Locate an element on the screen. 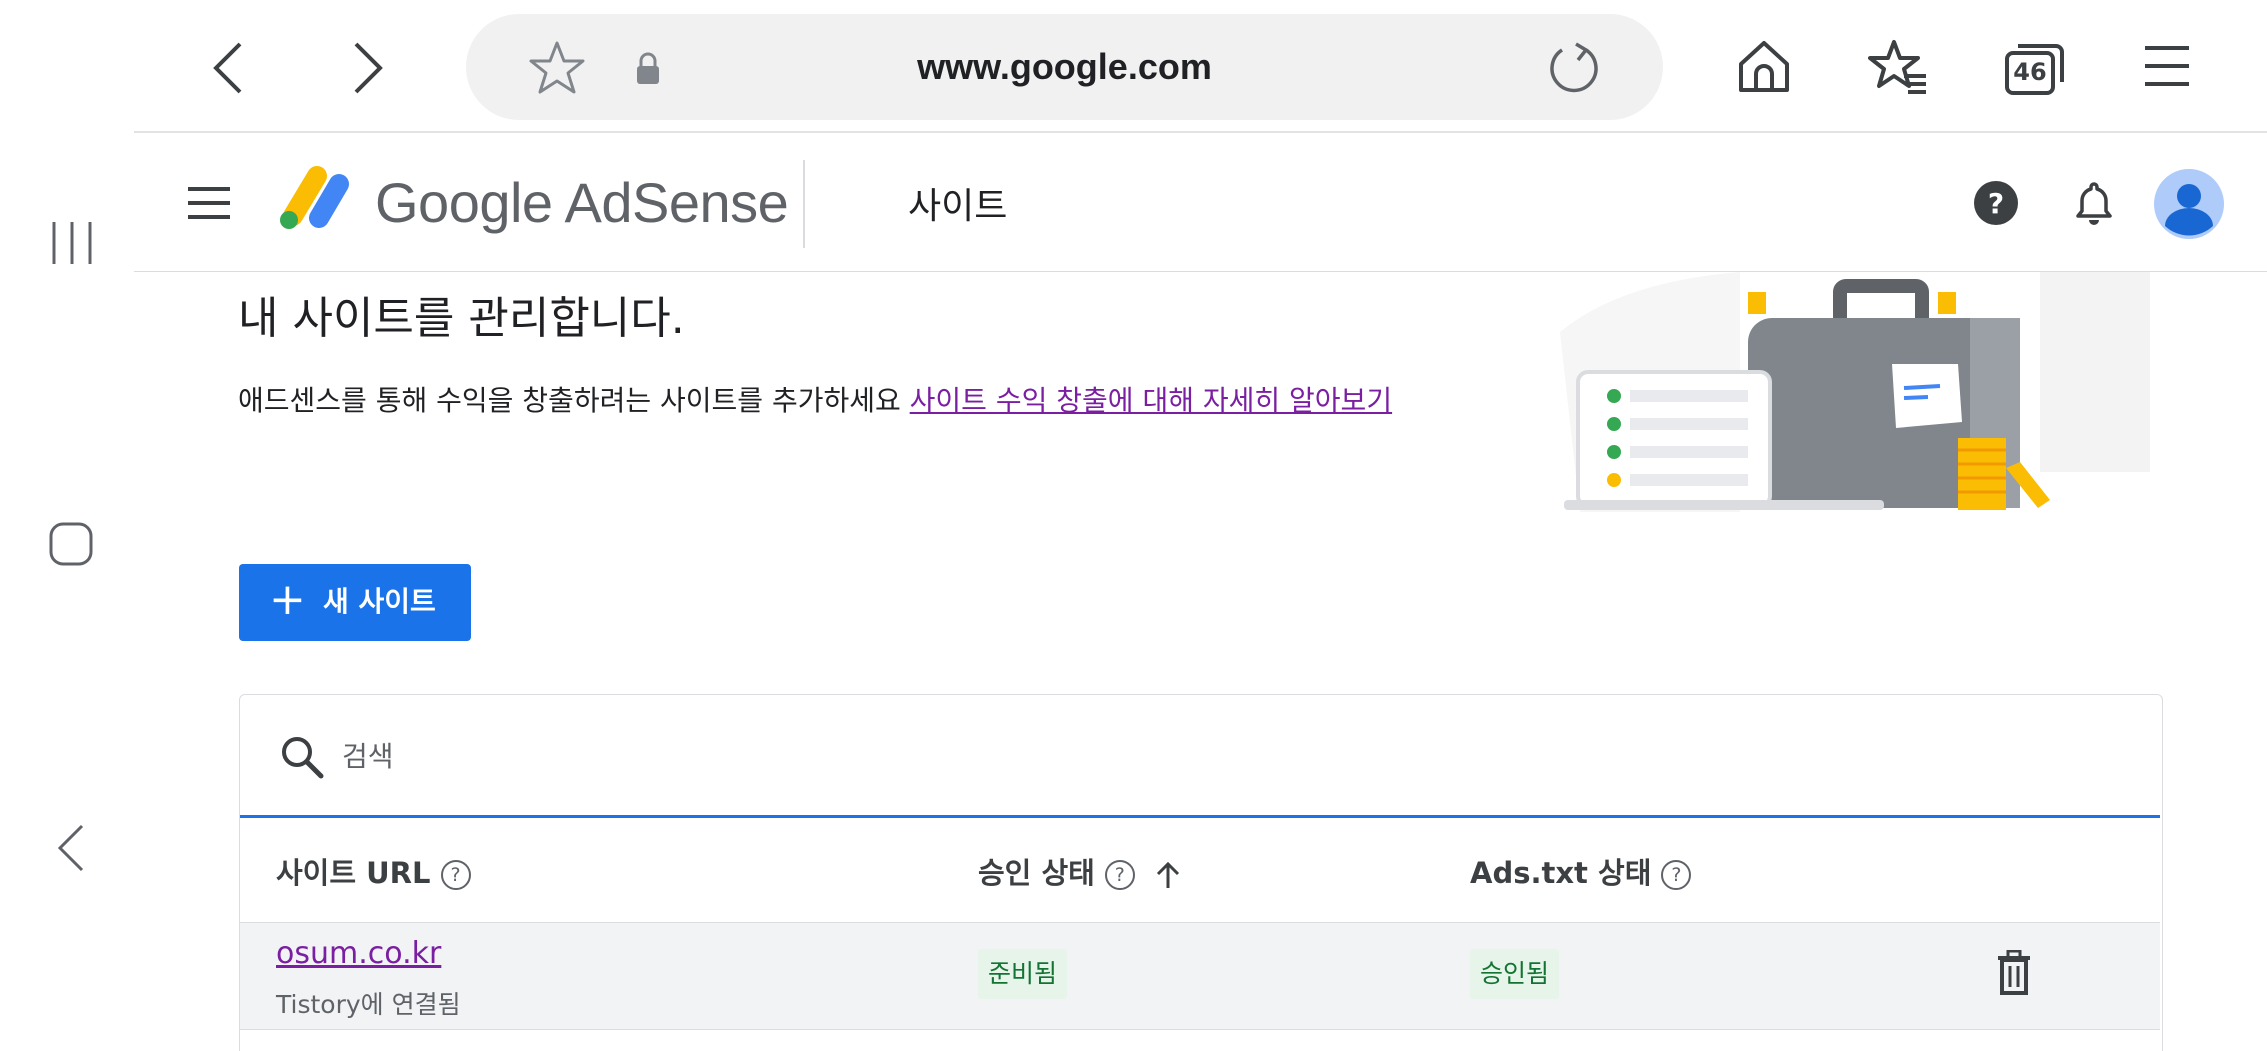 The width and height of the screenshot is (2267, 1051). page-heading: 내 사이트를 관리합니다. is located at coordinates (461, 318).